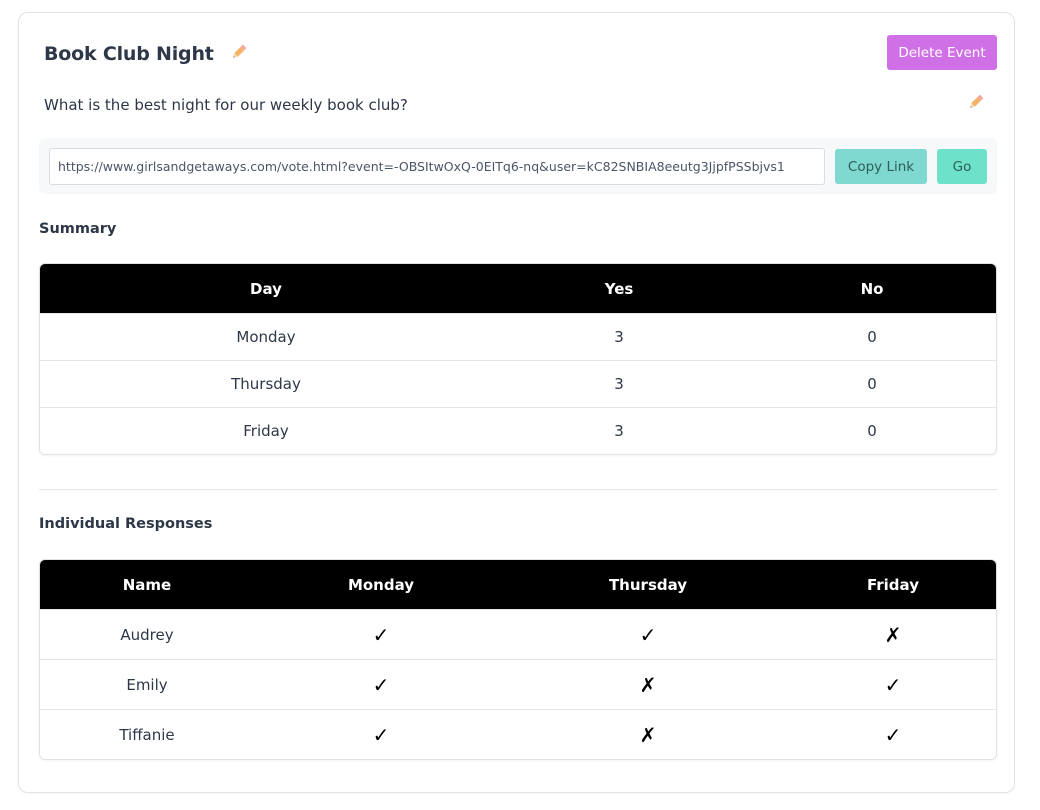 The image size is (1040, 810). What do you see at coordinates (892, 585) in the screenshot?
I see `column-header: Friday` at bounding box center [892, 585].